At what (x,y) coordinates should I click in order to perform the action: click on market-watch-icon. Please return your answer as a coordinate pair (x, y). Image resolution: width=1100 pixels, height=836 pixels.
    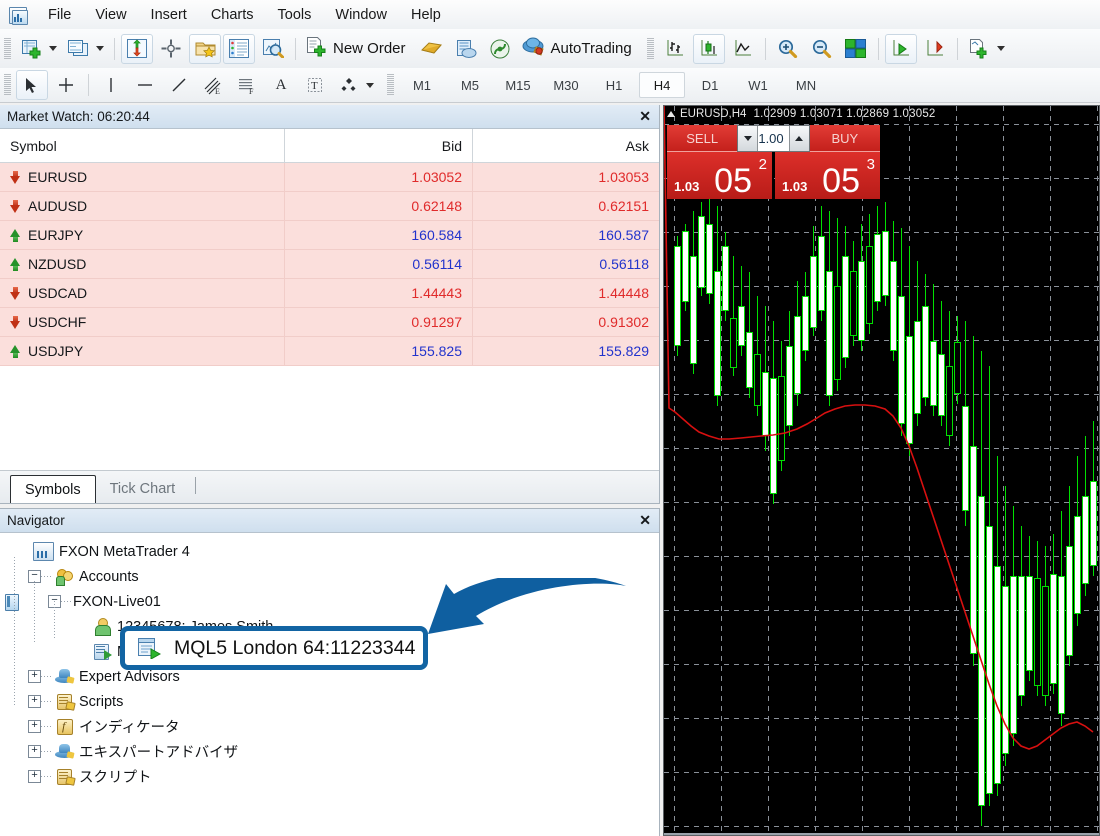
    Looking at the image, I should click on (137, 48).